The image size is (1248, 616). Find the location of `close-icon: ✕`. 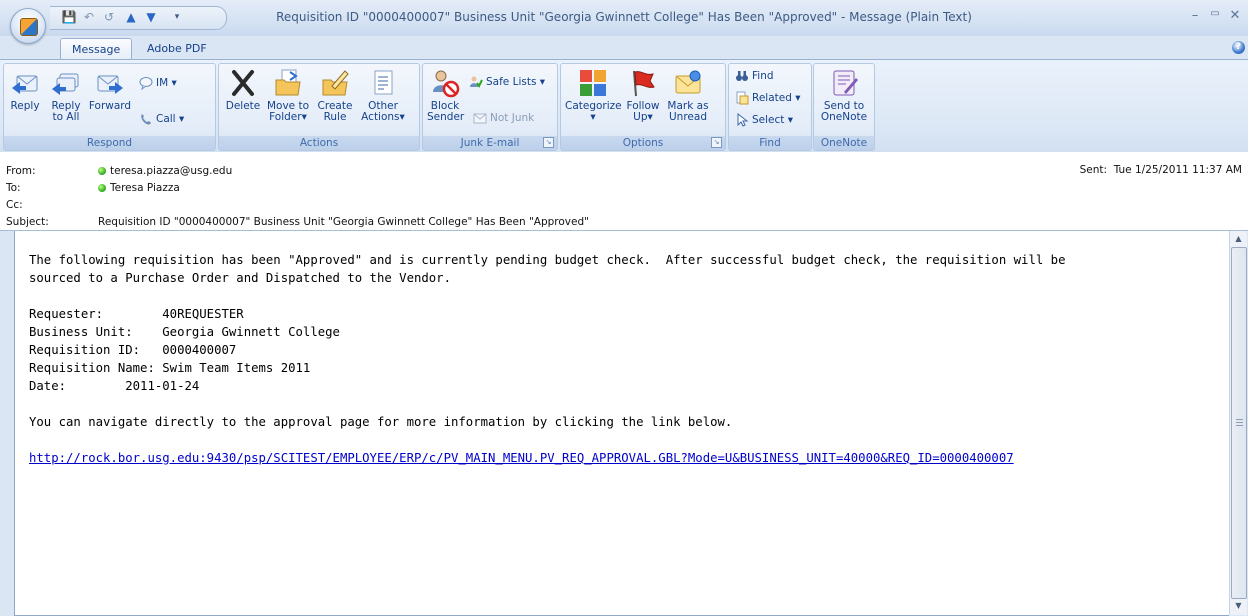

close-icon: ✕ is located at coordinates (1235, 15).